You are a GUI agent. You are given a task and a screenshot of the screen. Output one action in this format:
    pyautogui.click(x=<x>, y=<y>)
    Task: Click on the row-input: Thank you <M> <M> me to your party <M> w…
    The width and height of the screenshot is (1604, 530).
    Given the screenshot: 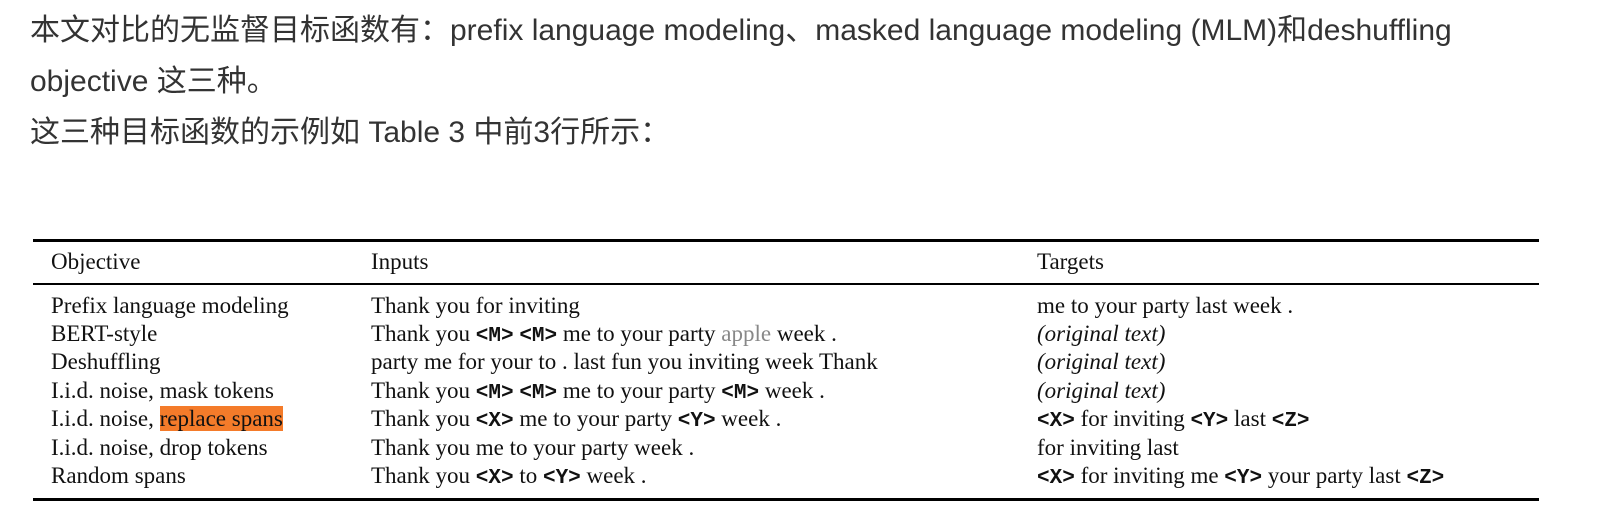 What is the action you would take?
    pyautogui.click(x=598, y=391)
    